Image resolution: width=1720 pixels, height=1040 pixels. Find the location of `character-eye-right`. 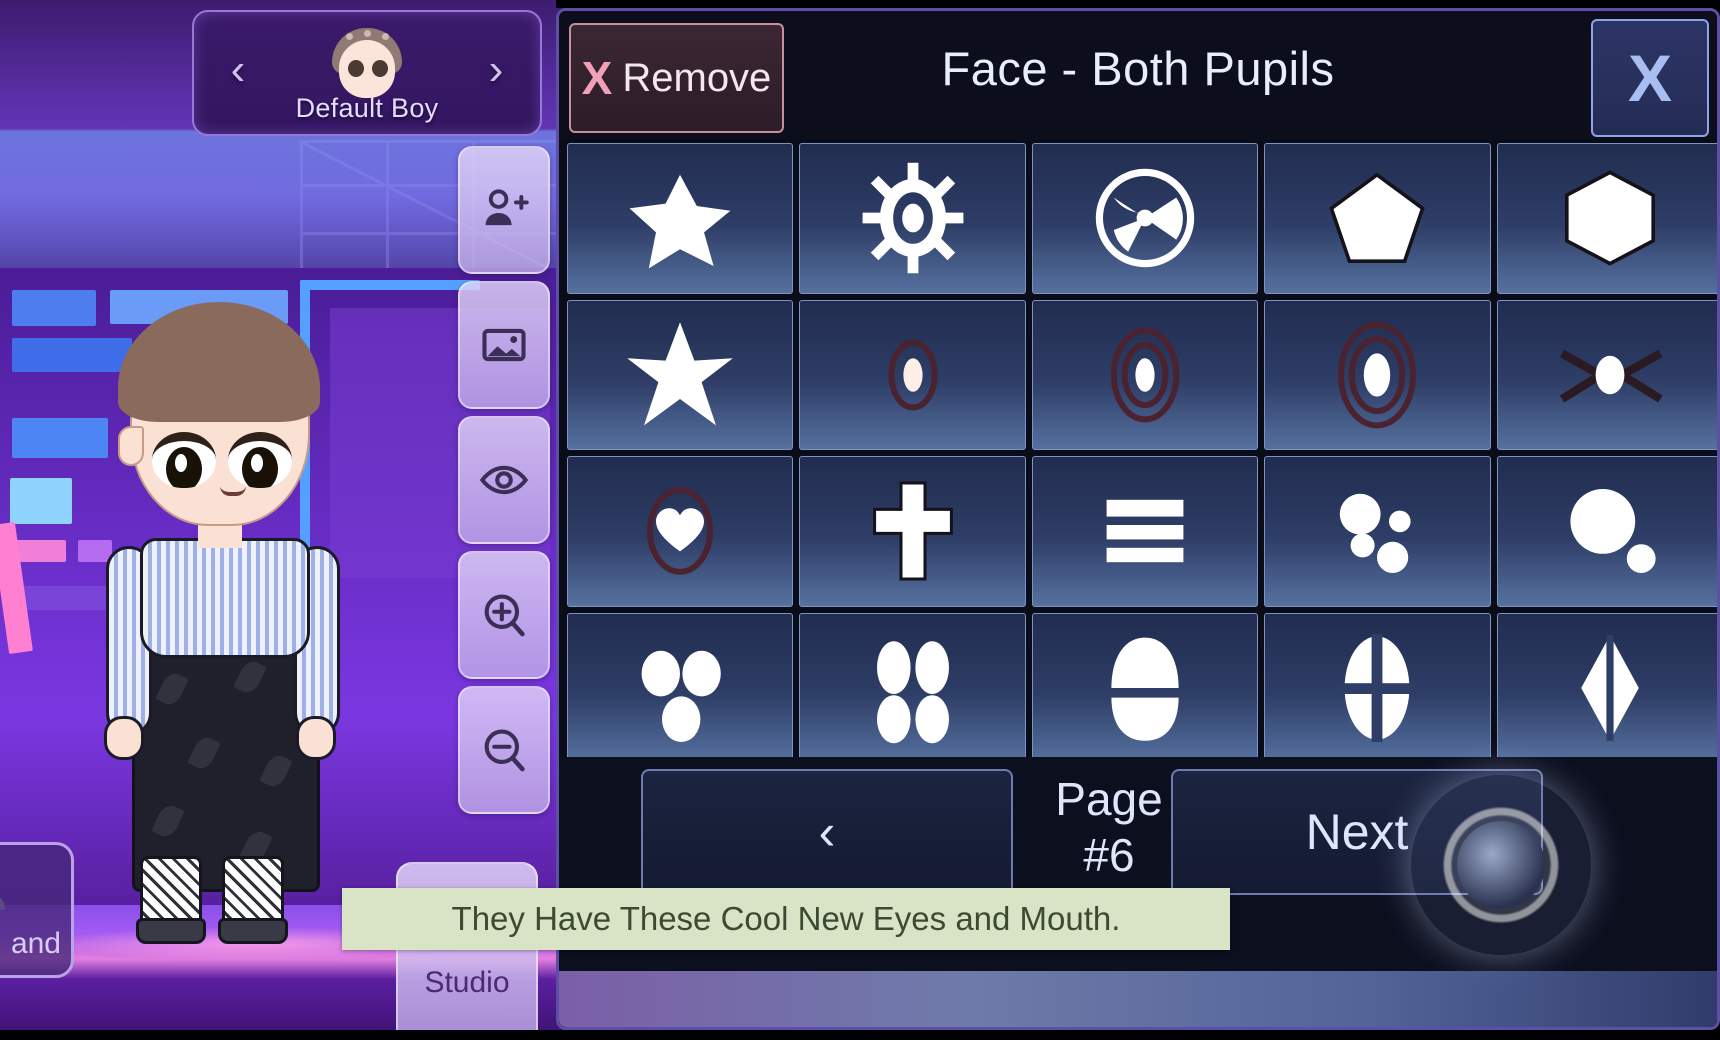

character-eye-right is located at coordinates (260, 460).